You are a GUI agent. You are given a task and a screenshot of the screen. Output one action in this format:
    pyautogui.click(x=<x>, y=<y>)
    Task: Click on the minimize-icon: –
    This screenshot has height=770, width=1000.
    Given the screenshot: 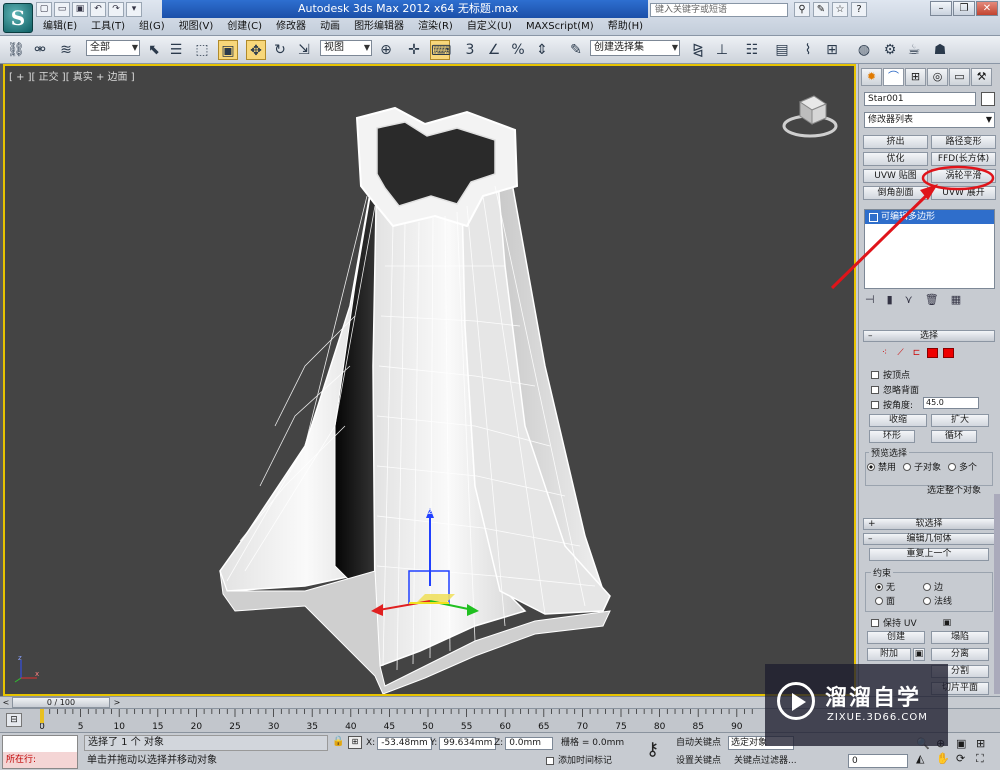 What is the action you would take?
    pyautogui.click(x=941, y=8)
    